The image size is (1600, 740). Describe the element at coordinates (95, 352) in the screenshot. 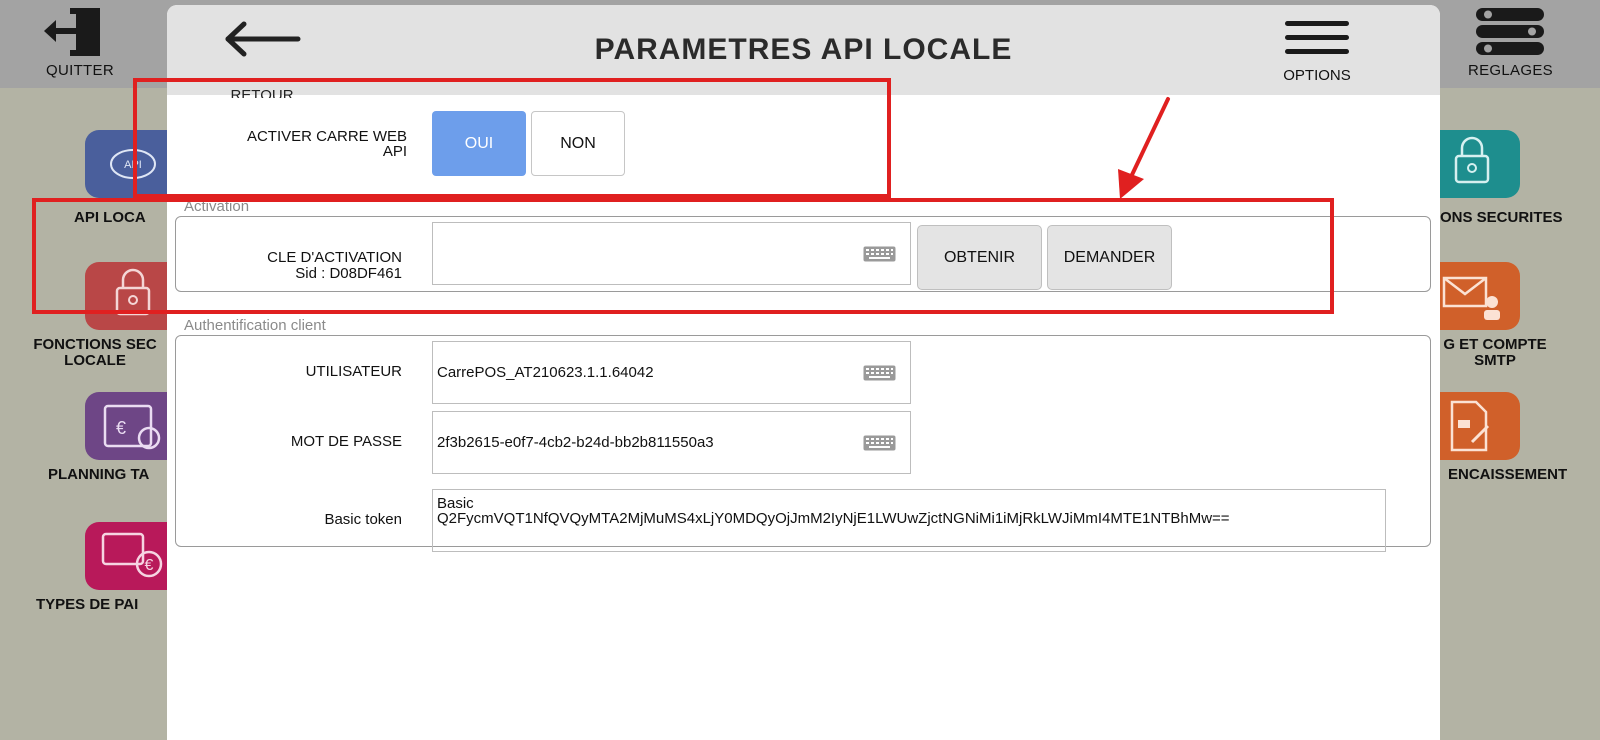

I see `local-security-tile-label: FONCTIONS SEC LOCALE` at that location.